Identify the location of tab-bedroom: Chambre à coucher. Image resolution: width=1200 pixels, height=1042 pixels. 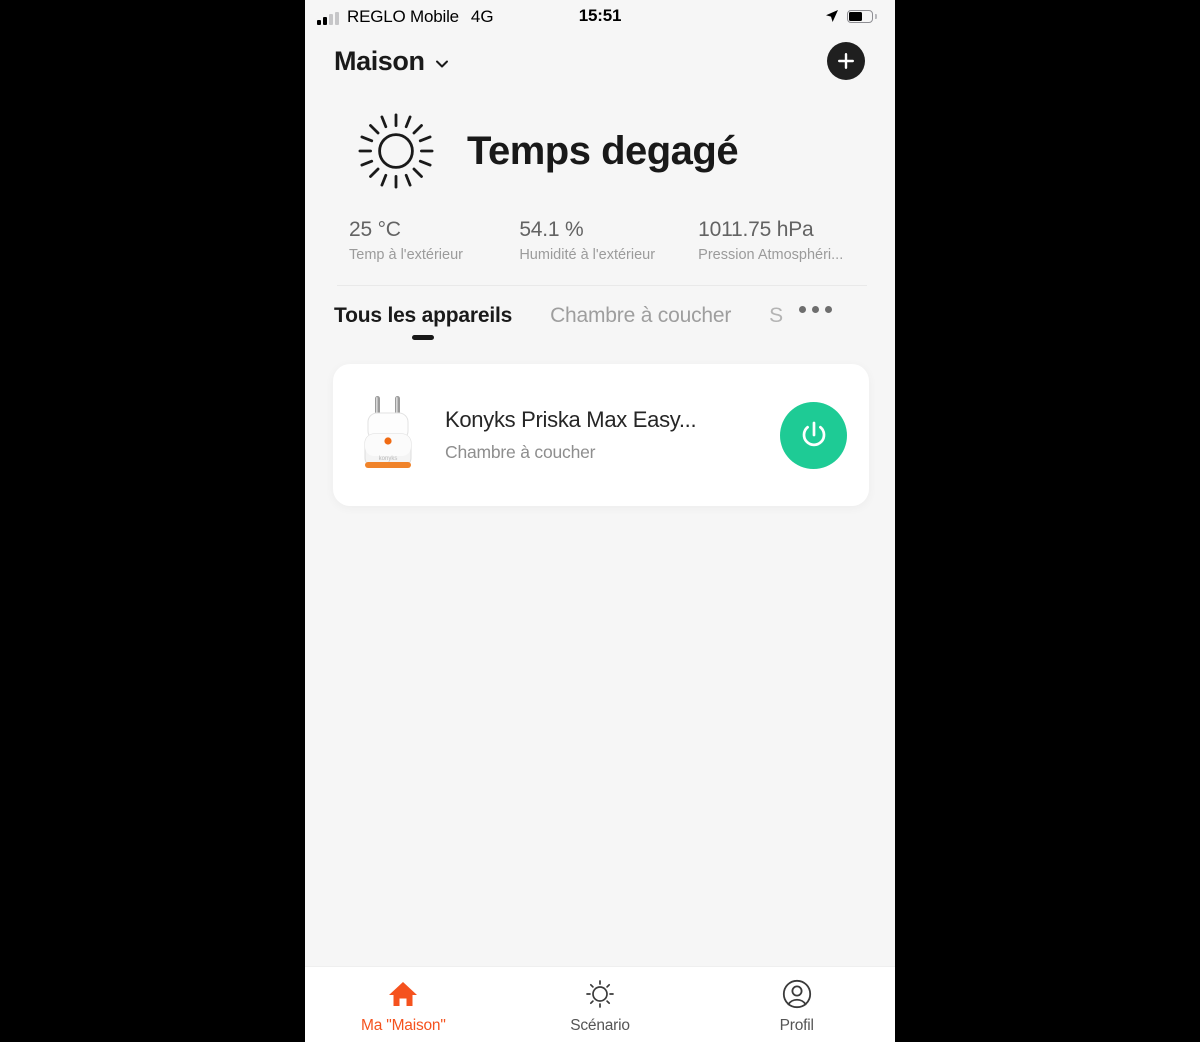
(640, 323).